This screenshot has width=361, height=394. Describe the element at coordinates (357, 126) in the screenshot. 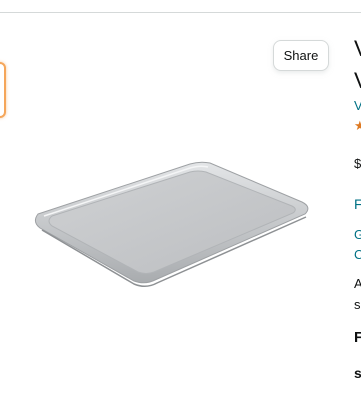

I see `rating-star-icon: ★` at that location.